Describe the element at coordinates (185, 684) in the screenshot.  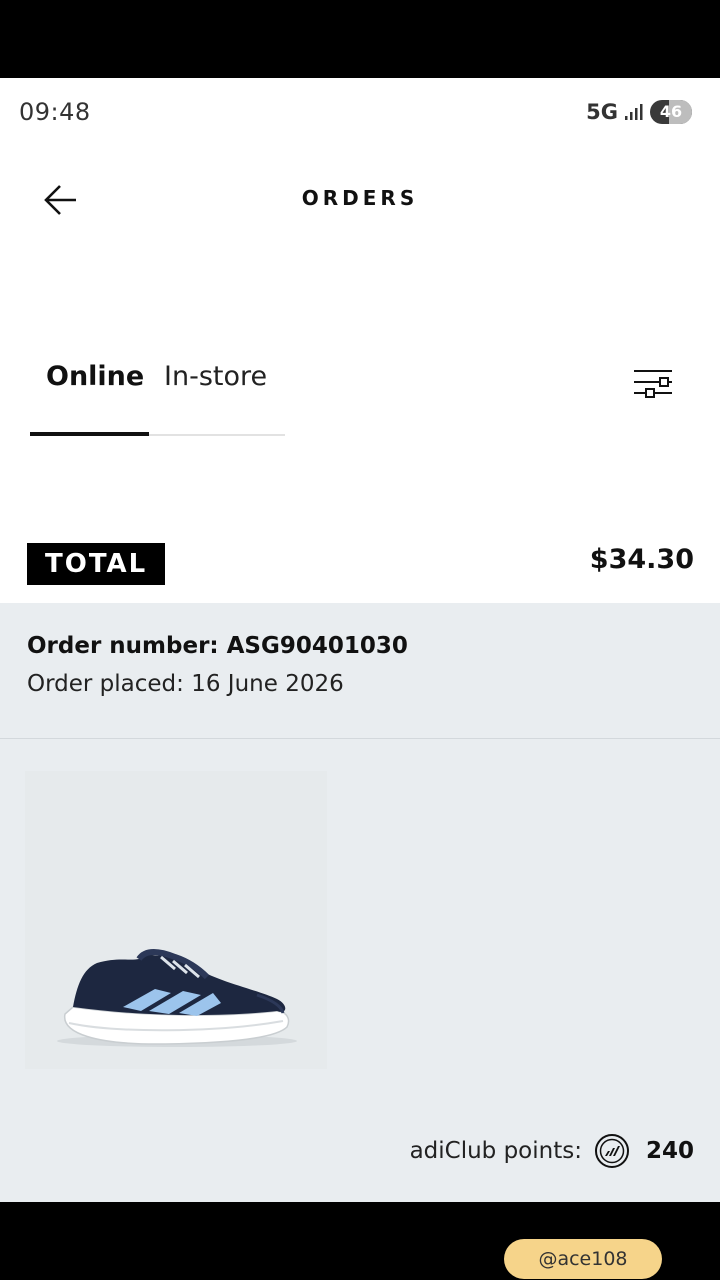
I see `order-placed-date: Order placed: 16 June 2026` at that location.